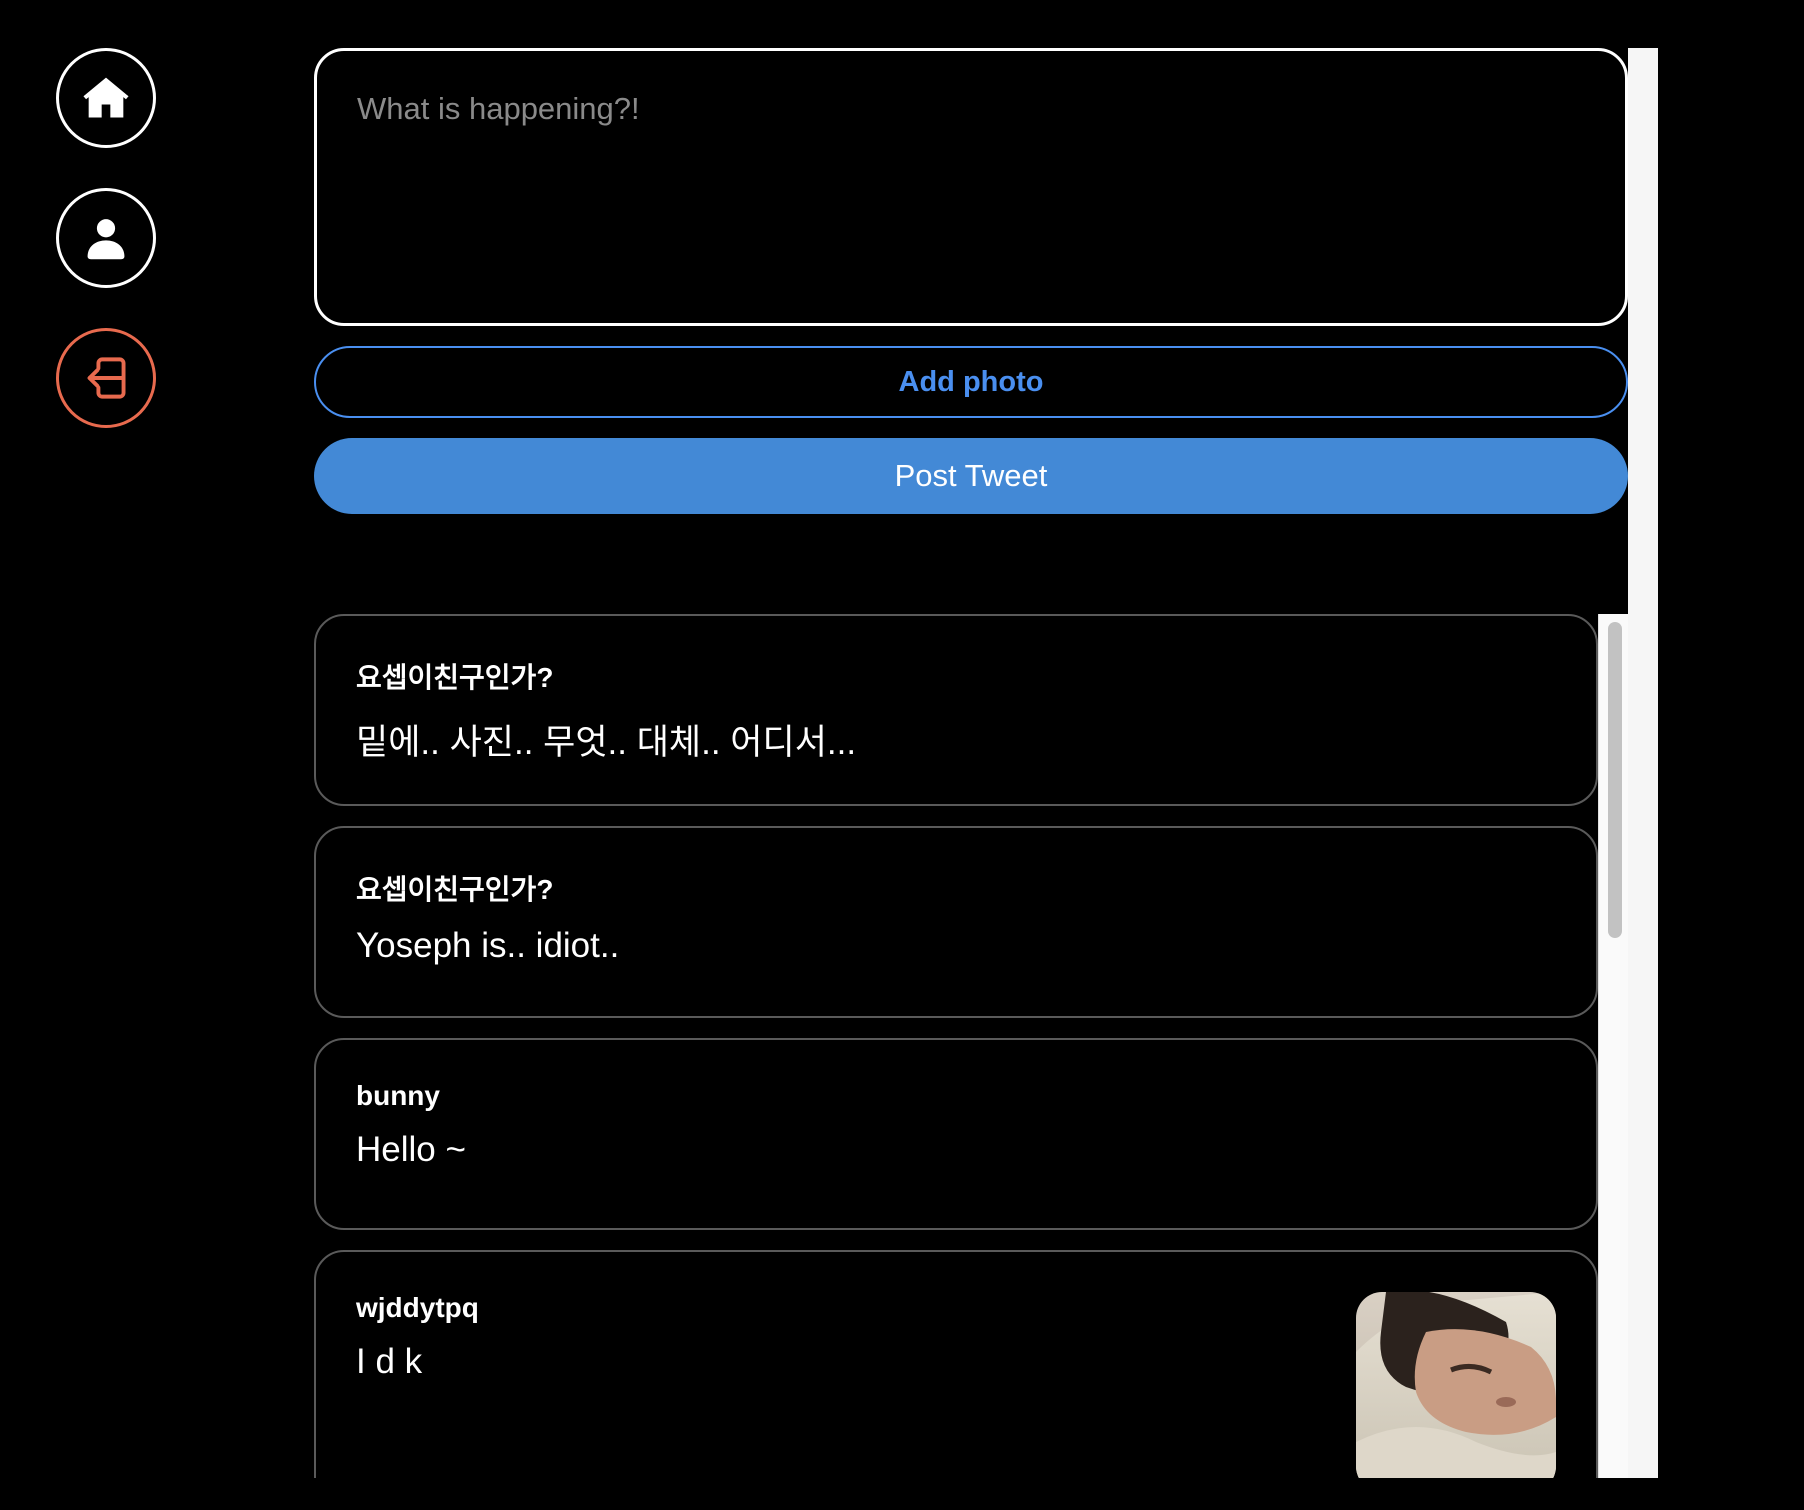 The height and width of the screenshot is (1510, 1804). Describe the element at coordinates (488, 945) in the screenshot. I see `tweet-text: Yoseph is.. idiot..` at that location.